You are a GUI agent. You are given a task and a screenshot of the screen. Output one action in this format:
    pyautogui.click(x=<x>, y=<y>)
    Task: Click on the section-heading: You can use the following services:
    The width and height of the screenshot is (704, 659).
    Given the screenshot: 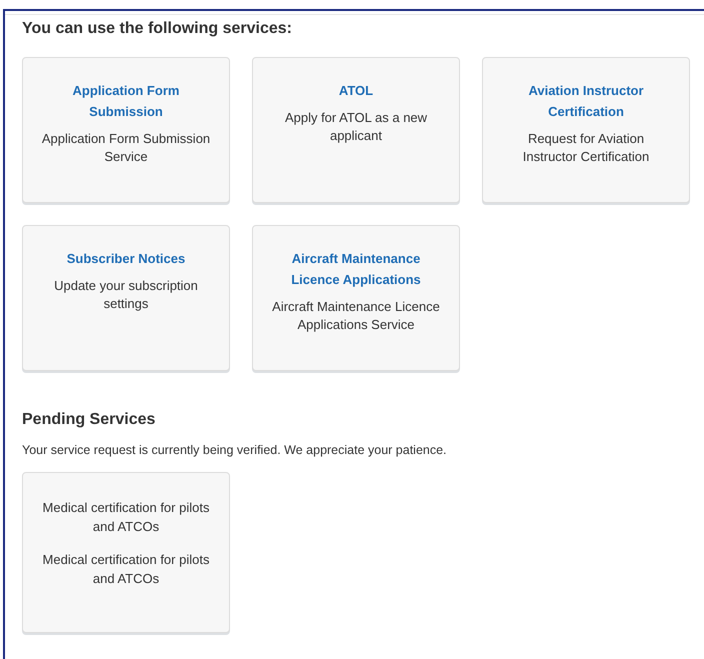 What is the action you would take?
    pyautogui.click(x=157, y=29)
    